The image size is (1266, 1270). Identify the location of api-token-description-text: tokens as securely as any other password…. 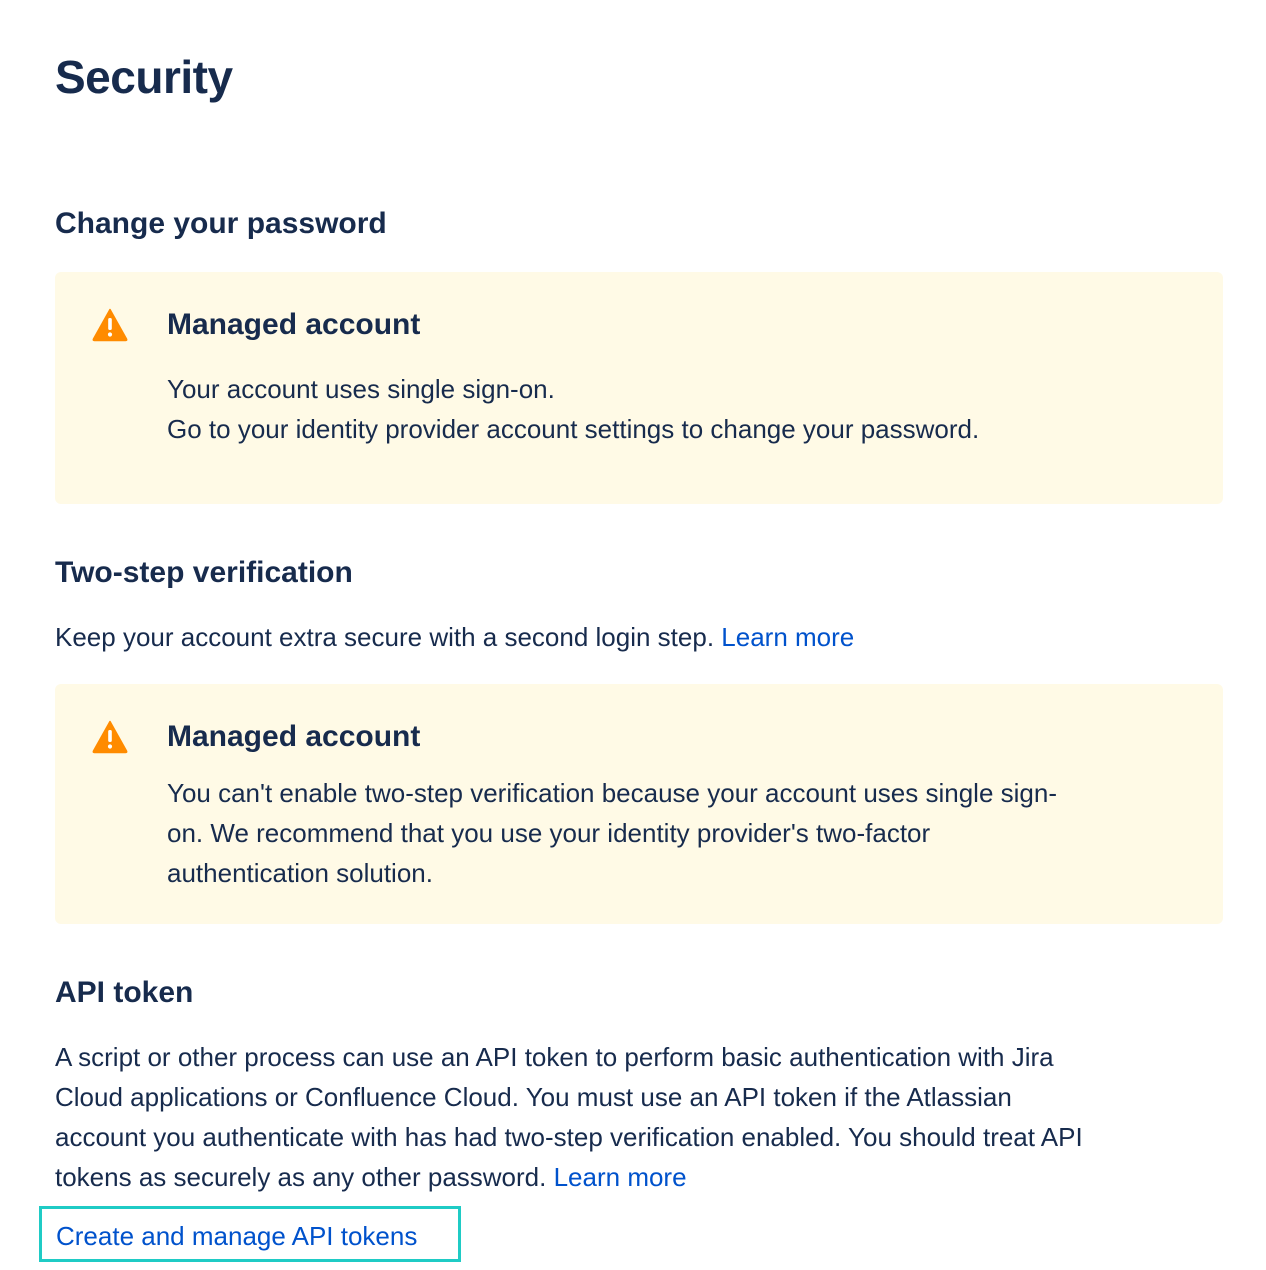
(301, 1177).